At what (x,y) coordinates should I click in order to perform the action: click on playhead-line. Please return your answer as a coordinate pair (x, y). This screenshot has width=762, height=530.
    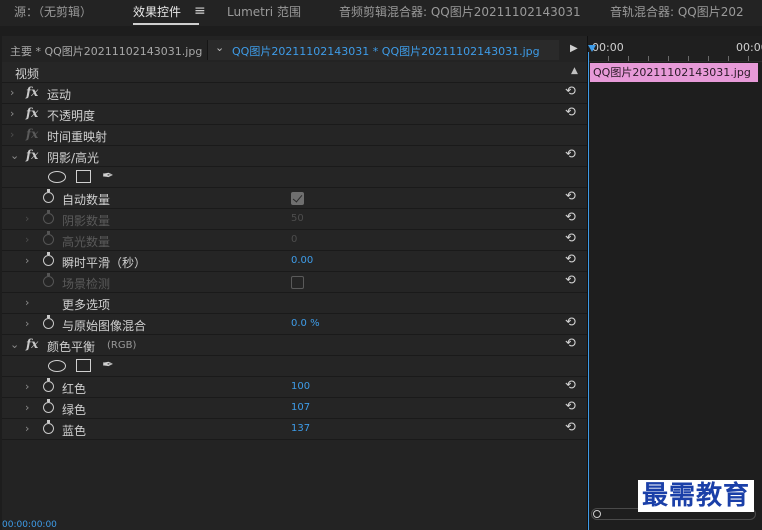
    Looking at the image, I should click on (588, 291).